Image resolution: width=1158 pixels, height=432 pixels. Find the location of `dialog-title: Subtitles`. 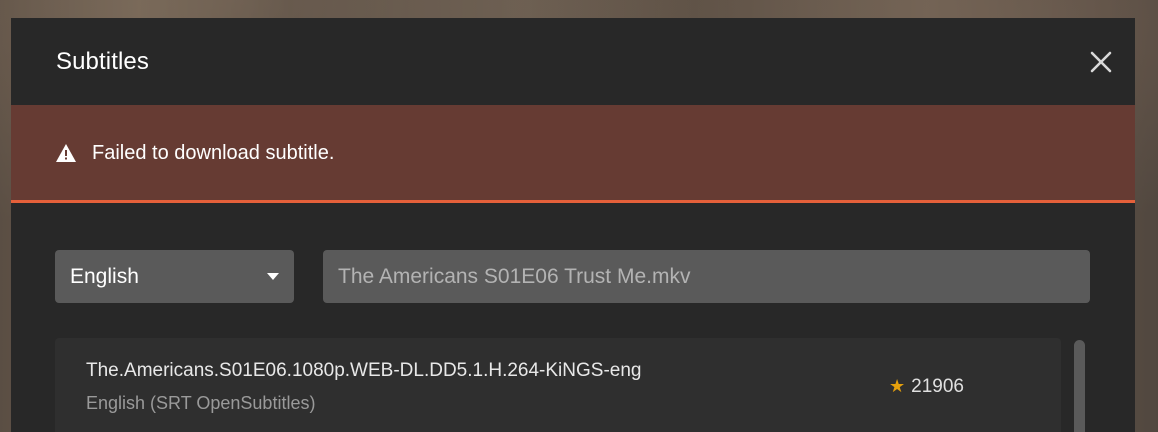

dialog-title: Subtitles is located at coordinates (102, 61).